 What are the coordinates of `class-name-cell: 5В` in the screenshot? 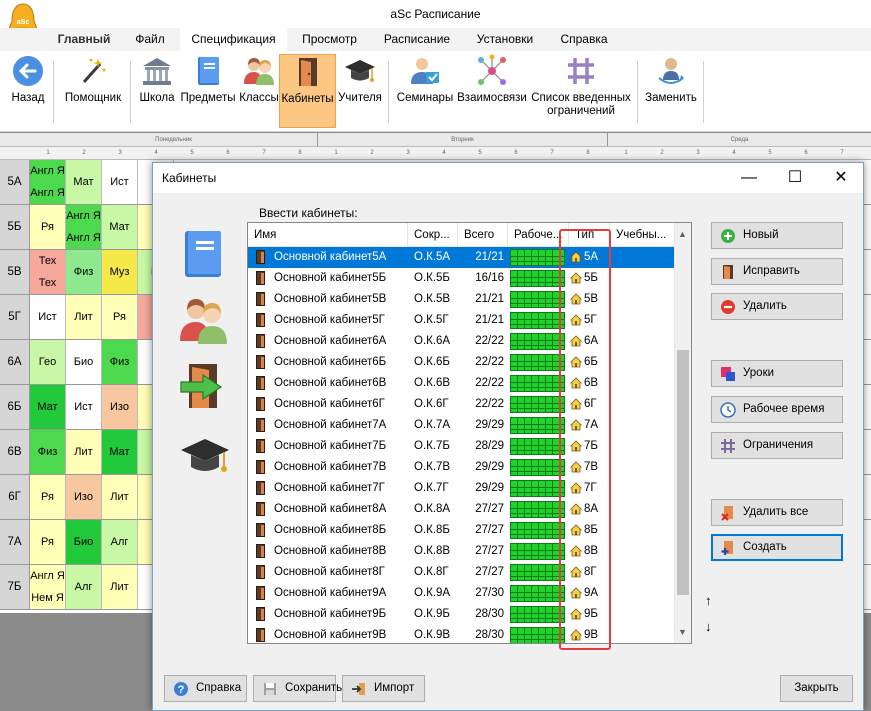 It's located at (15, 272).